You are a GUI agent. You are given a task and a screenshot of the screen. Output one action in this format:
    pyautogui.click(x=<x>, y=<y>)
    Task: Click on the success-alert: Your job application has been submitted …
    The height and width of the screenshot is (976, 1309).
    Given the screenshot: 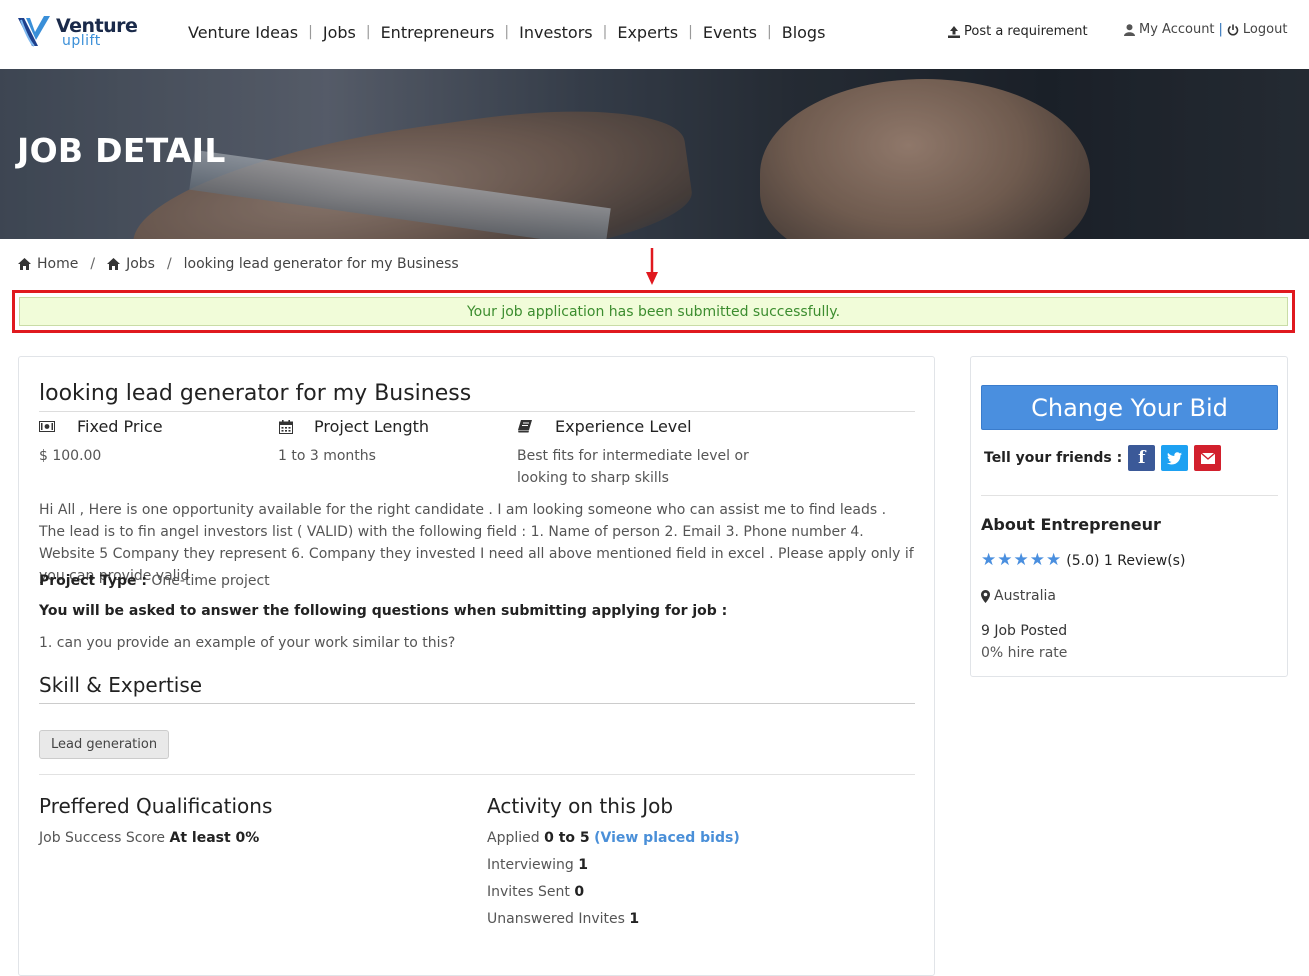 What is the action you would take?
    pyautogui.click(x=653, y=311)
    